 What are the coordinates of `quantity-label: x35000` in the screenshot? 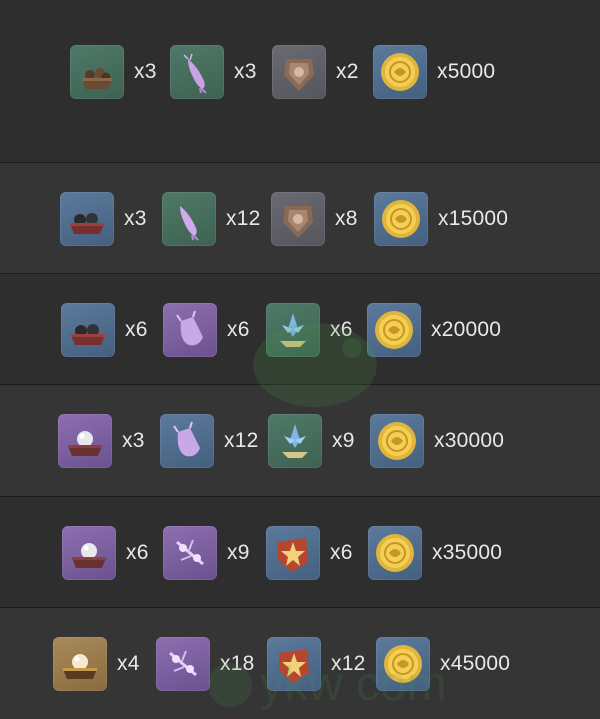 It's located at (467, 552).